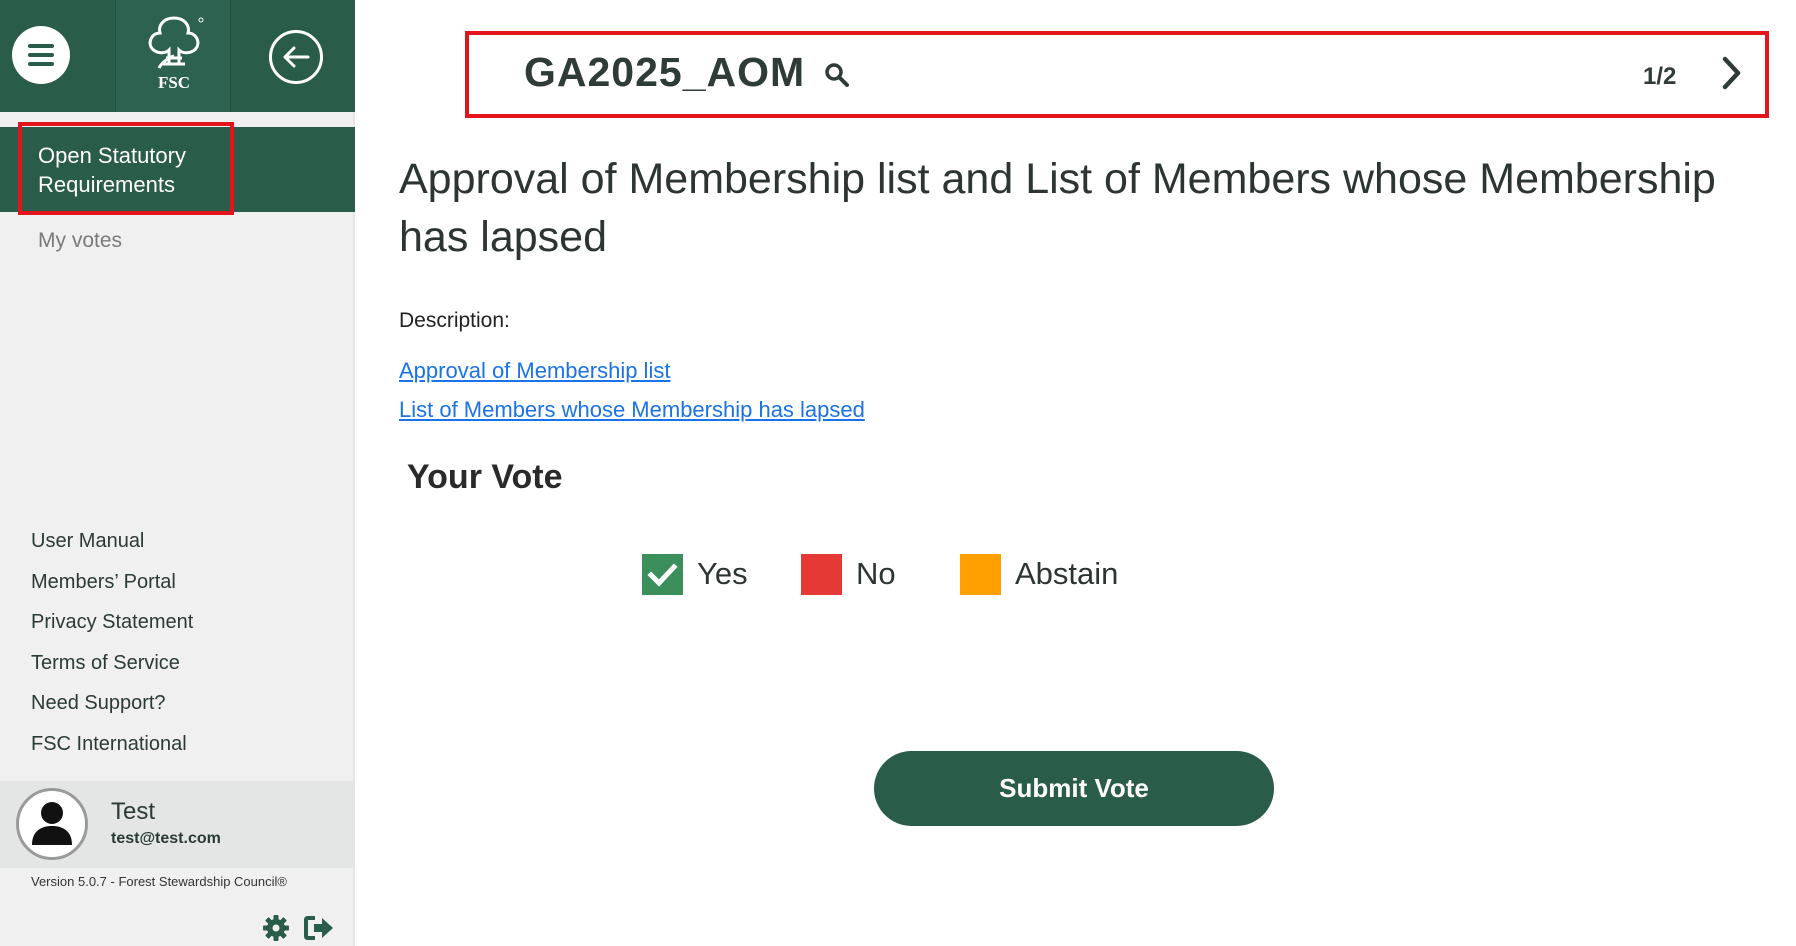 The width and height of the screenshot is (1796, 946). Describe the element at coordinates (821, 574) in the screenshot. I see `checkbox-no` at that location.